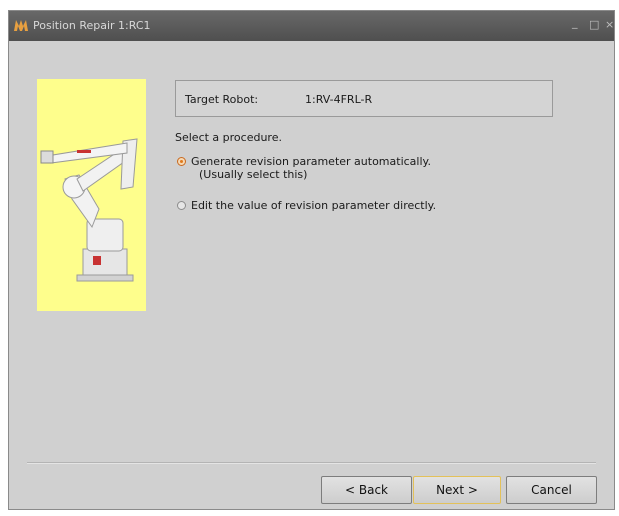  Describe the element at coordinates (457, 490) in the screenshot. I see `next-button: Next >` at that location.